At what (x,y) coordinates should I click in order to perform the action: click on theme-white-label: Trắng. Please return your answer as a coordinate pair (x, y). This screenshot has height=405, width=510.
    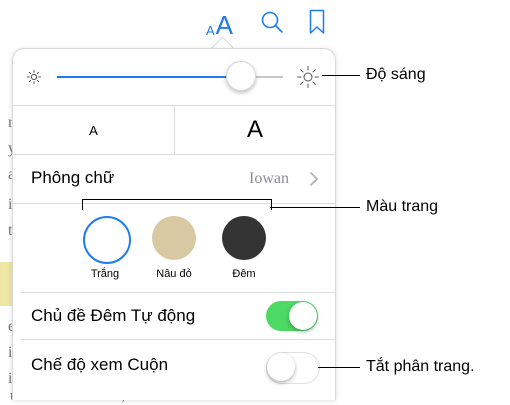
    Looking at the image, I should click on (105, 274).